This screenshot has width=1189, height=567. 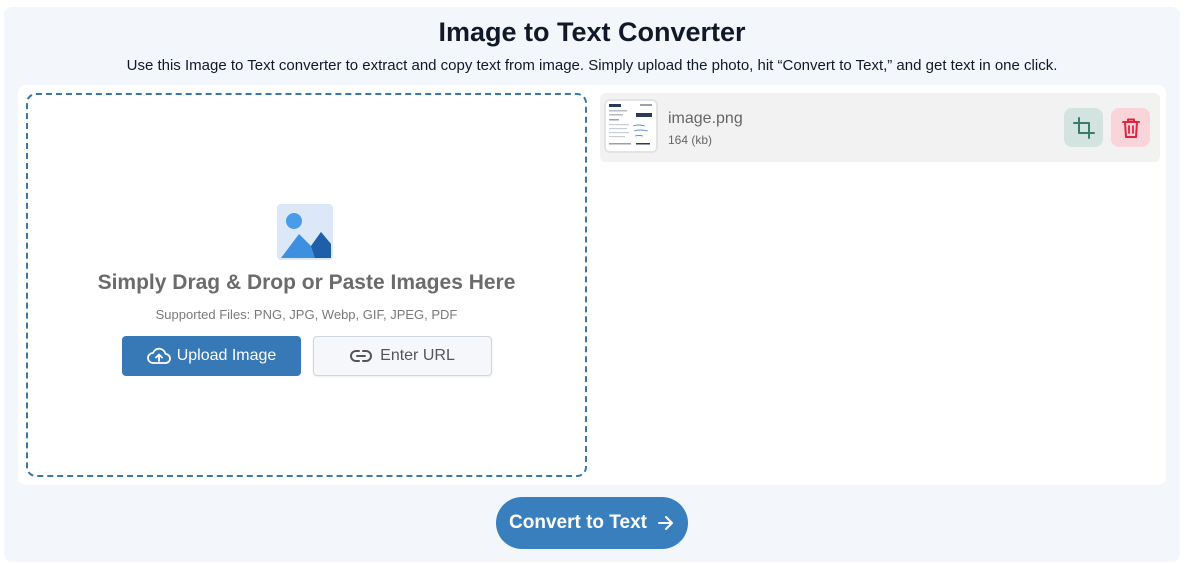 I want to click on convert-to-text-label: Convert to Text, so click(x=578, y=522).